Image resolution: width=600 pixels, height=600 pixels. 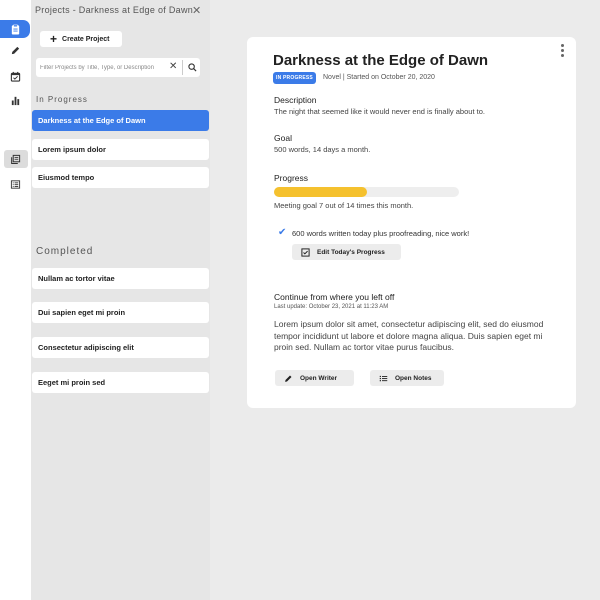 What do you see at coordinates (563, 51) in the screenshot?
I see `more-options-icon` at bounding box center [563, 51].